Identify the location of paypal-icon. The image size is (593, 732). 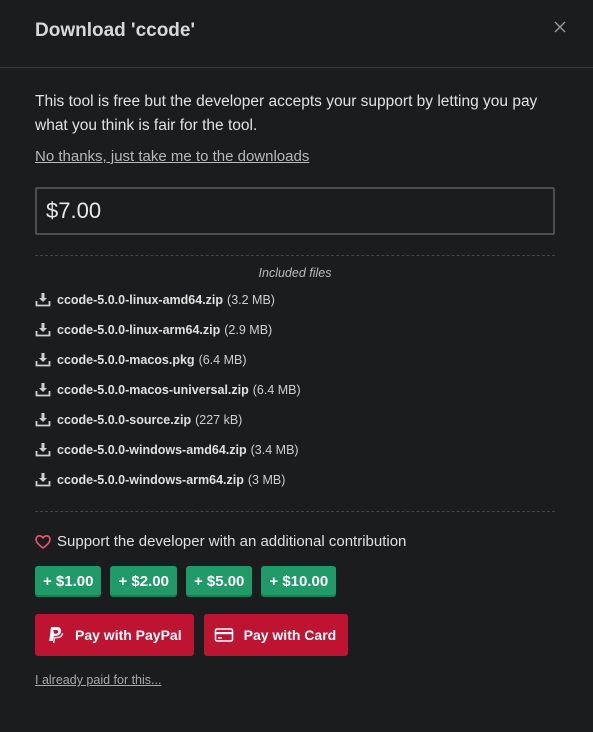
(56, 635).